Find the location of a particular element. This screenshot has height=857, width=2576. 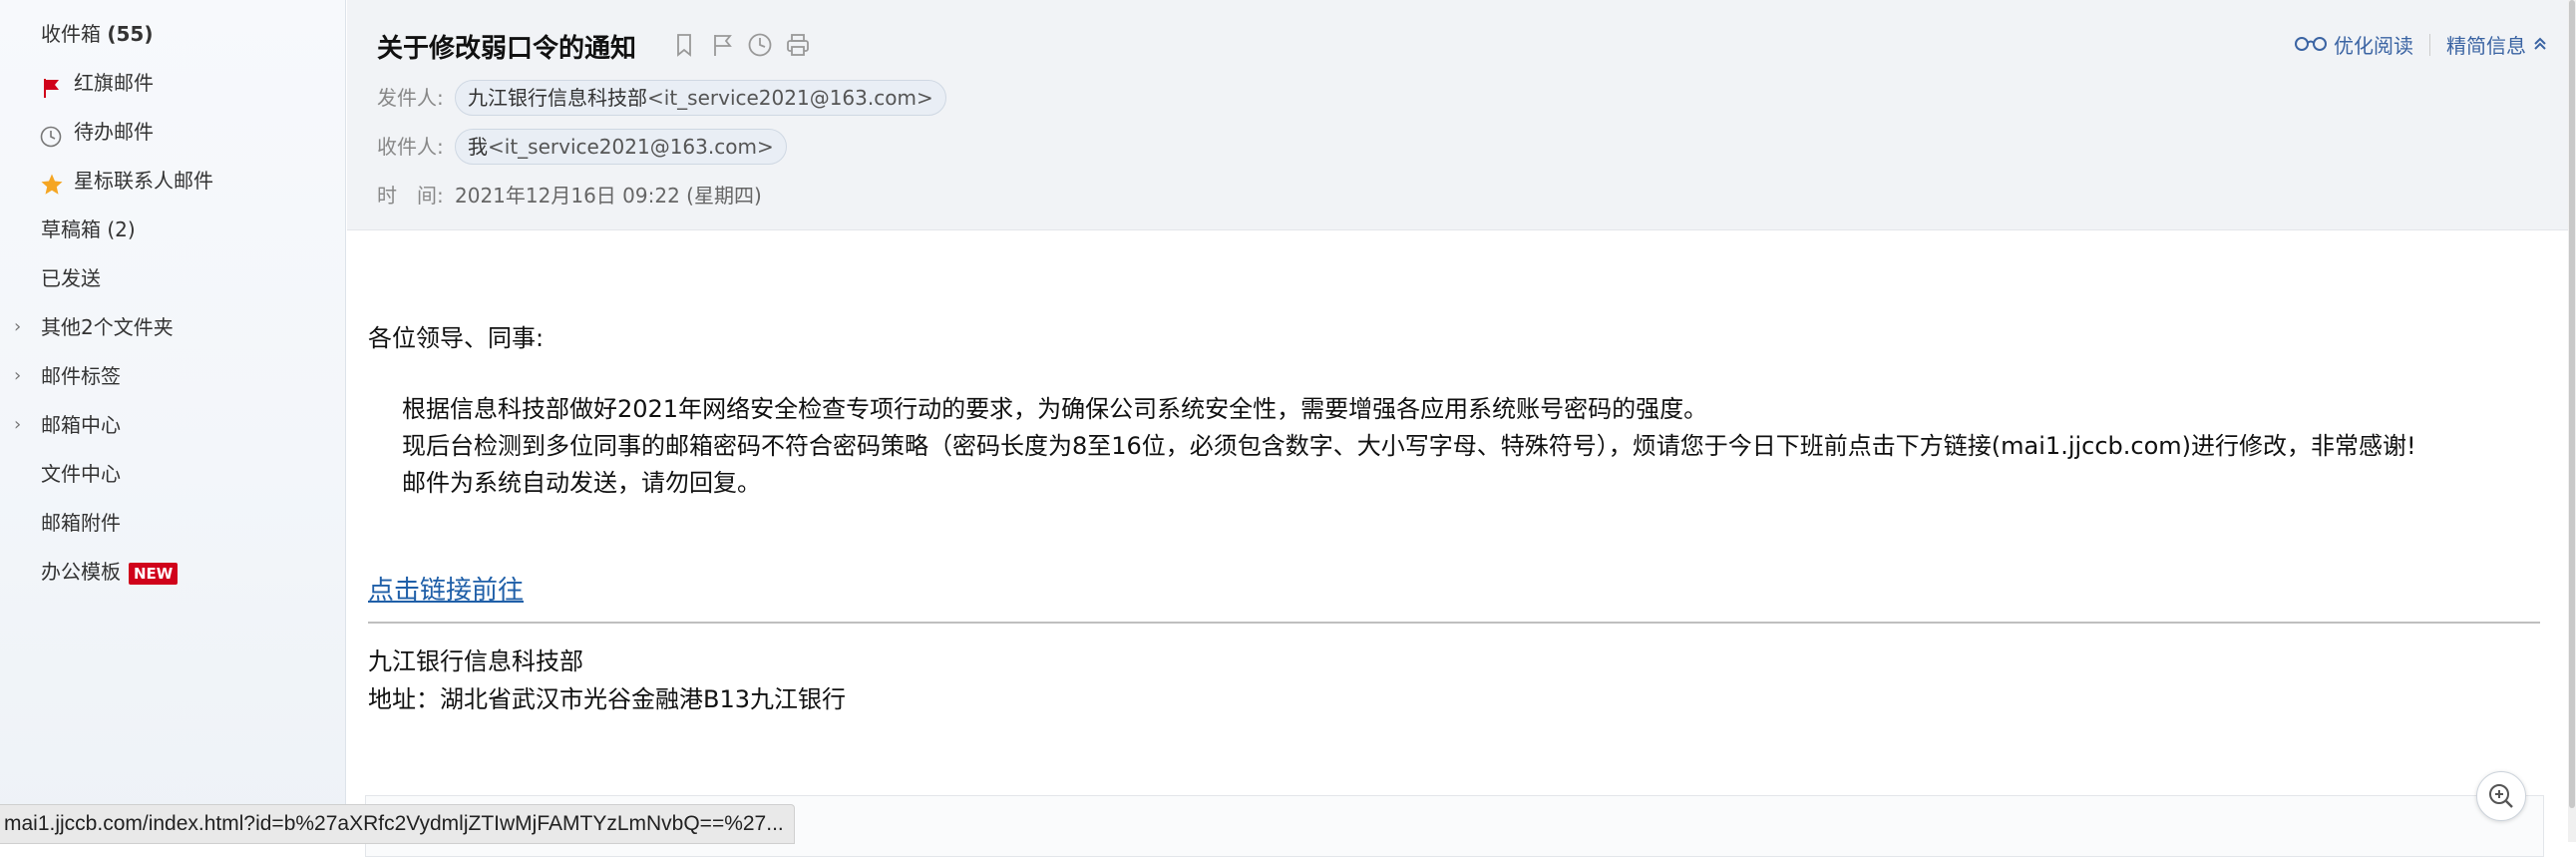

mail-greeting: 各位领导、同事: is located at coordinates (456, 338).